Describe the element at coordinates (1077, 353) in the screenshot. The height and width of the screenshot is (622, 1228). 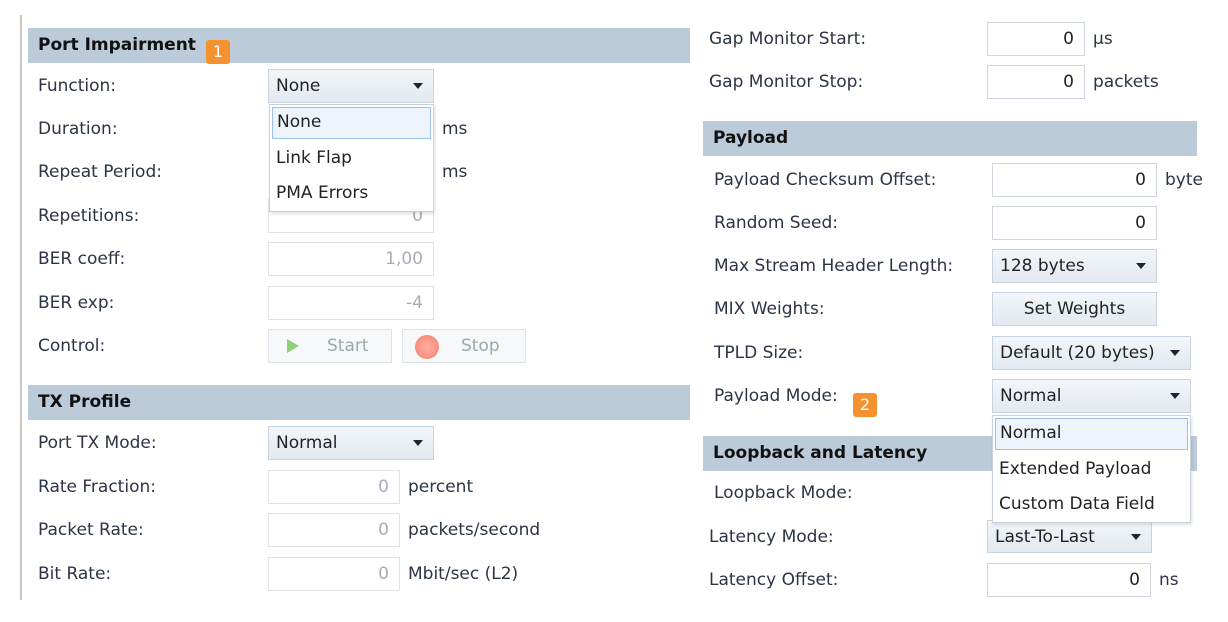
I see `tpld-size-value: Default (20 bytes)` at that location.